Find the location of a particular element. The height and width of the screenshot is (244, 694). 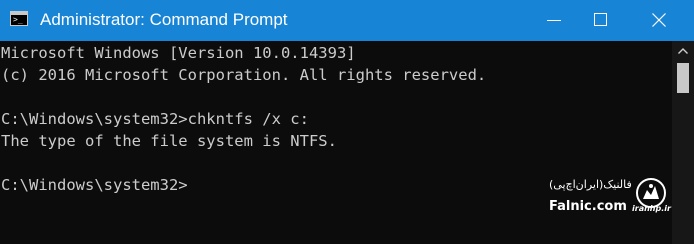

watermark: فالنیک(ایران‌اچ‌پی) Falnic.com iranhp.ir is located at coordinates (609, 199).